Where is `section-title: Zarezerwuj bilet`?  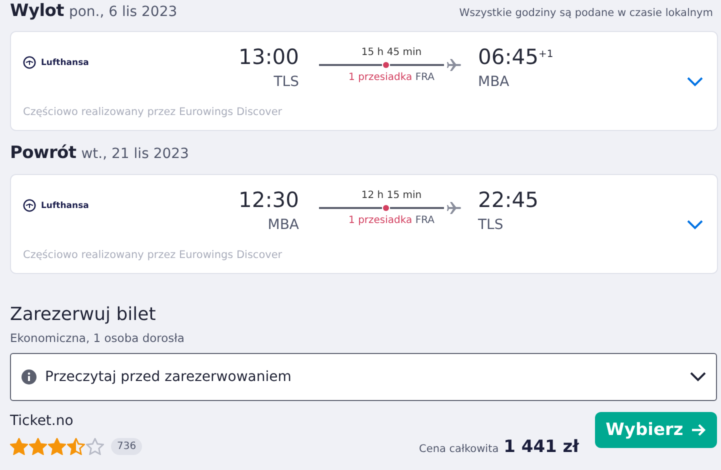
section-title: Zarezerwuj bilet is located at coordinates (83, 314).